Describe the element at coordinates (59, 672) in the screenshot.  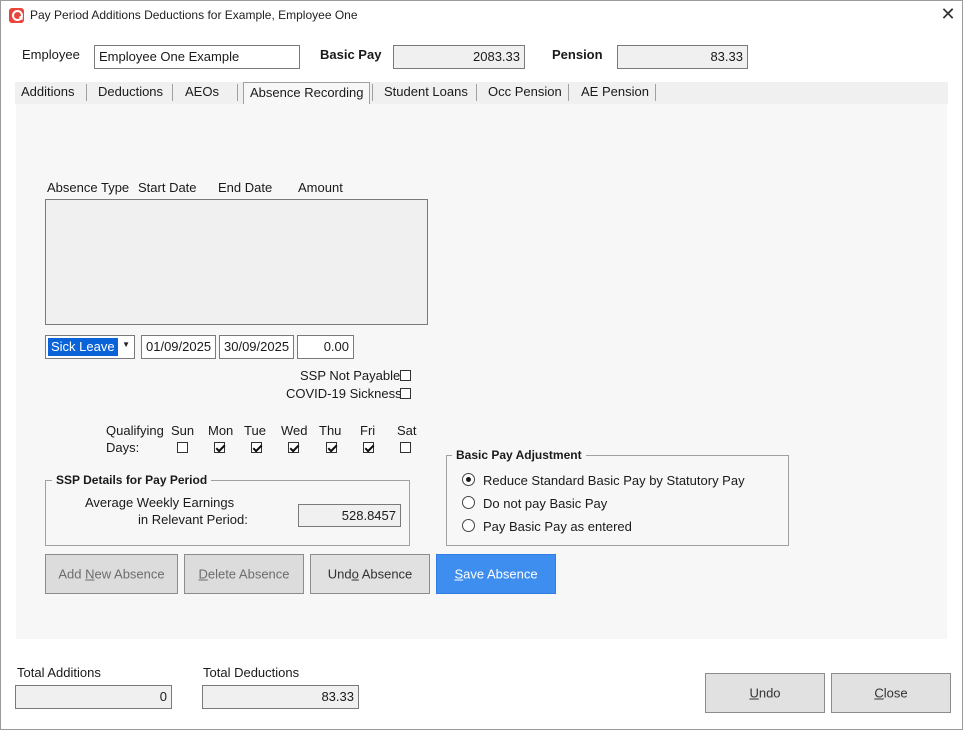
I see `total-additions-label: Total Additions` at that location.